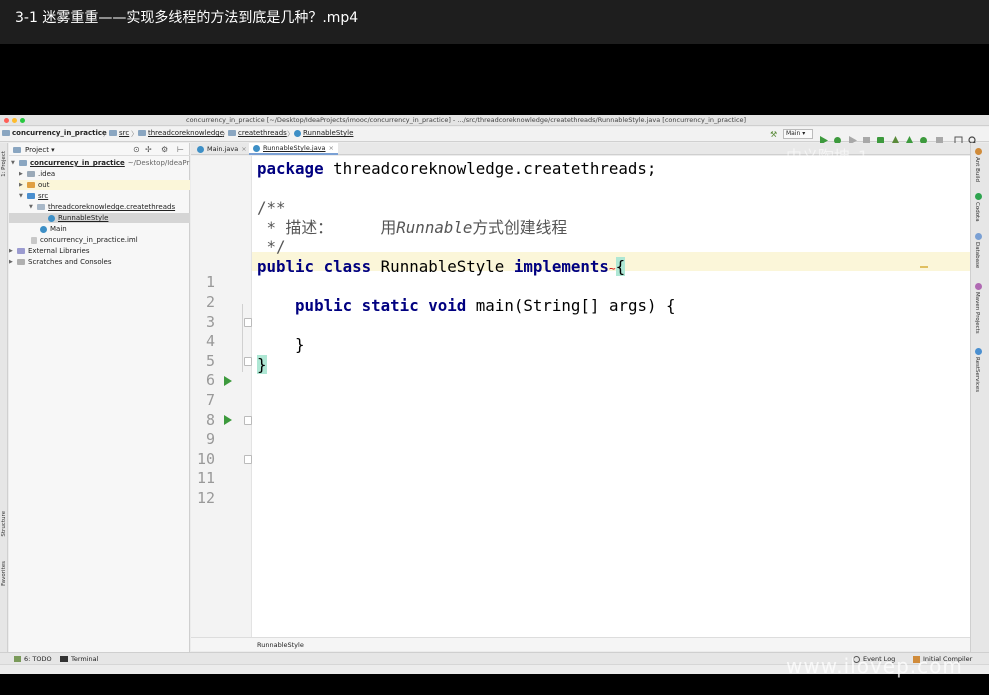 The width and height of the screenshot is (989, 695). I want to click on collapse-icon: ✢, so click(148, 149).